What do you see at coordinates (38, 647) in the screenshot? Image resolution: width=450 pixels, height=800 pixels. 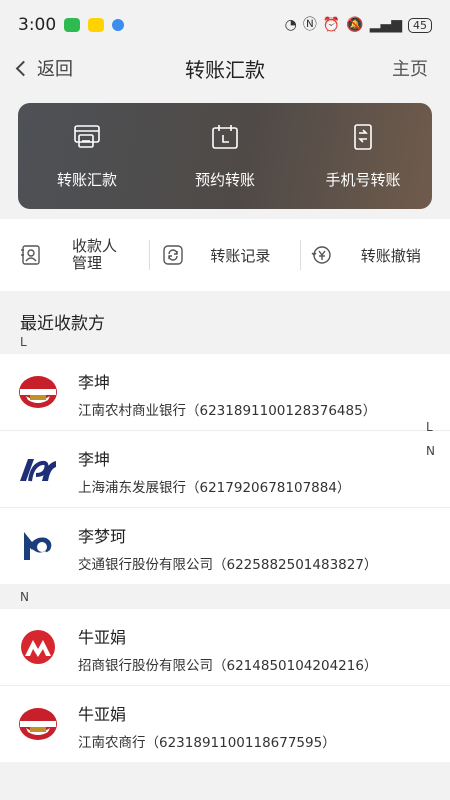 I see `cmb-logo` at bounding box center [38, 647].